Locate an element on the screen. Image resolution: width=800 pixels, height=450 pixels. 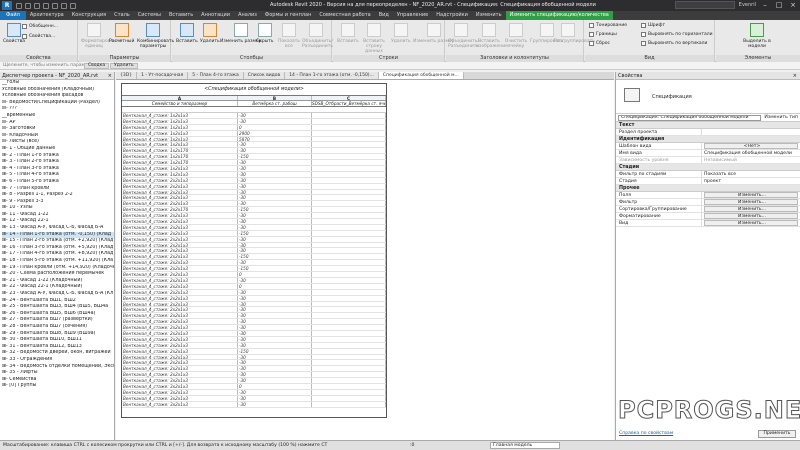
insert-column-button: Вставить is located at coordinates (187, 33).